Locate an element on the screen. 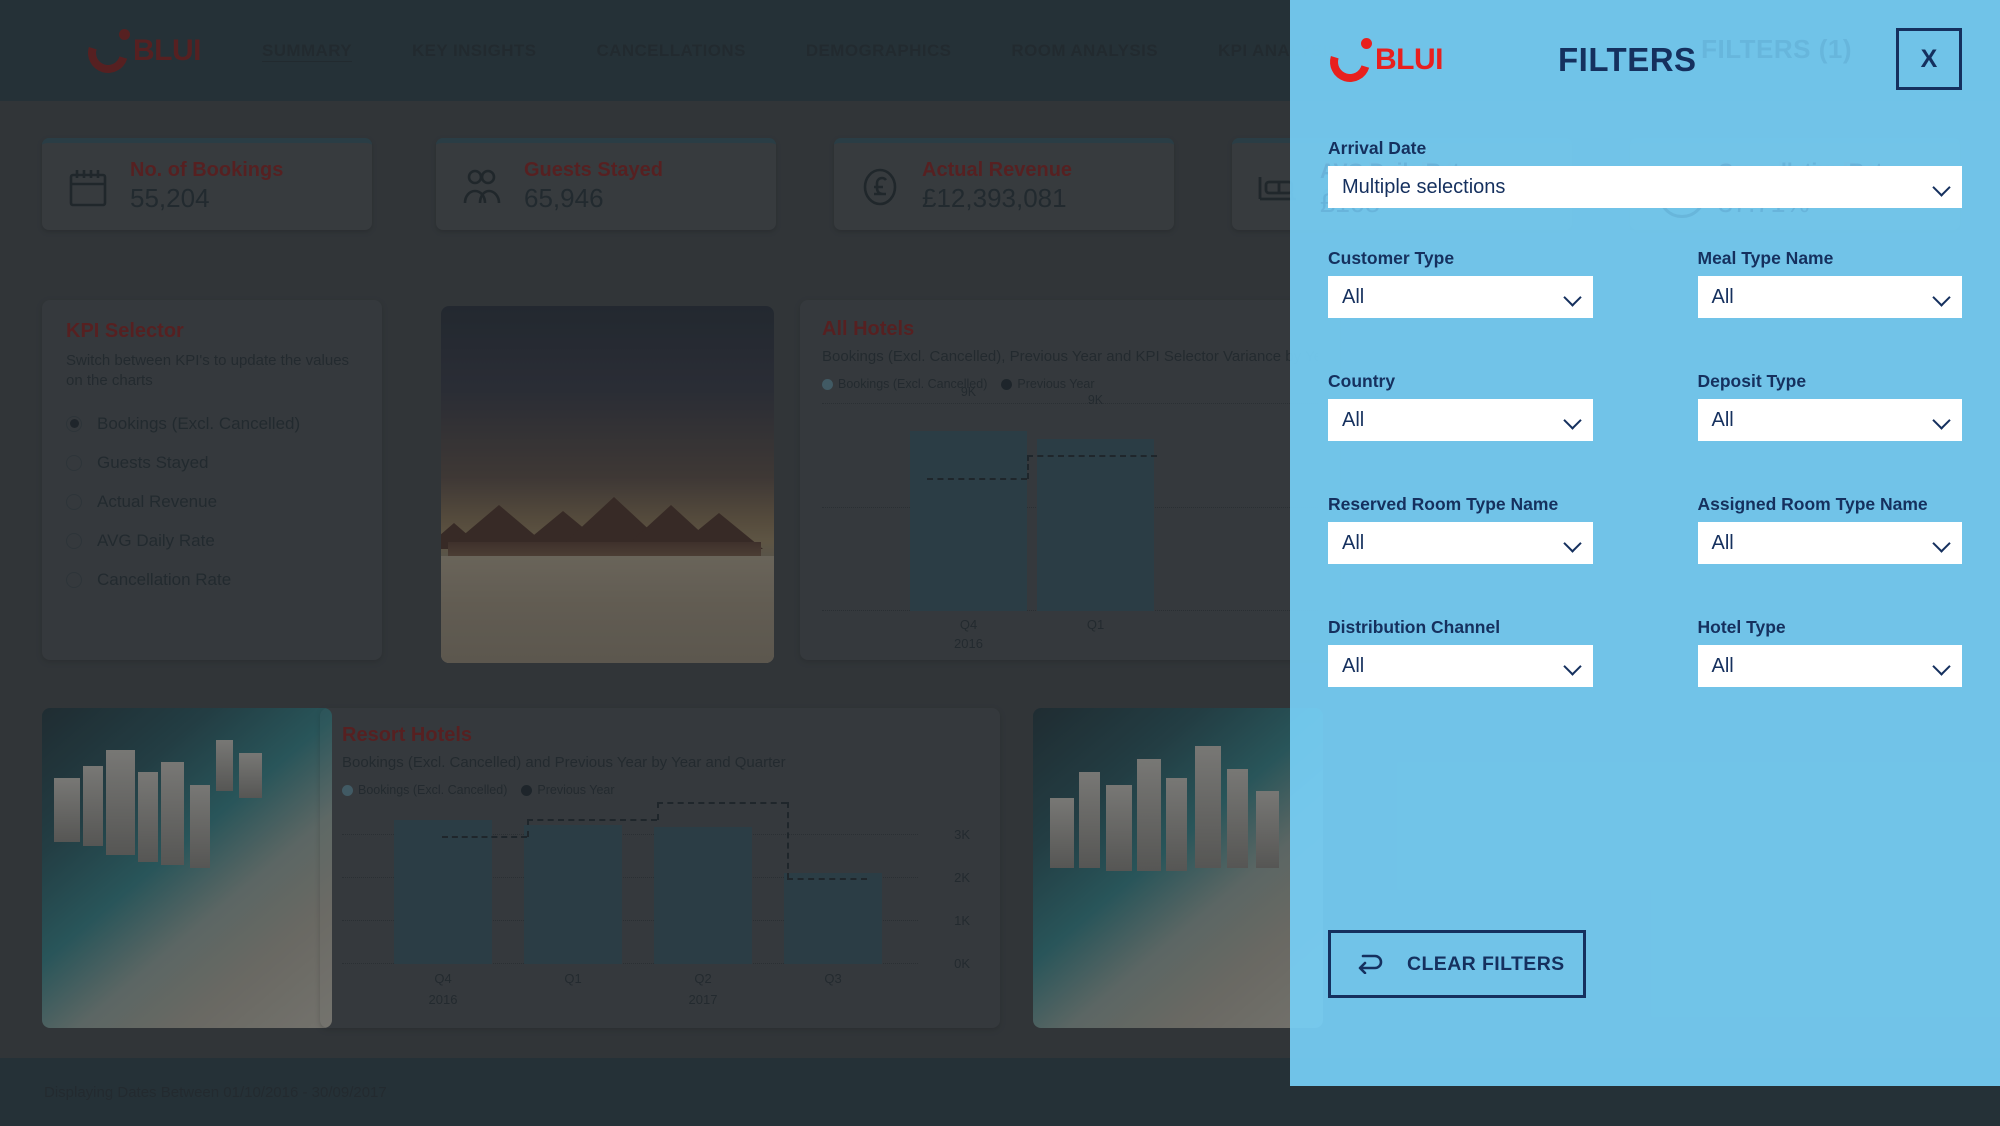 This screenshot has width=2000, height=1126. previous-year-line-step is located at coordinates (658, 811).